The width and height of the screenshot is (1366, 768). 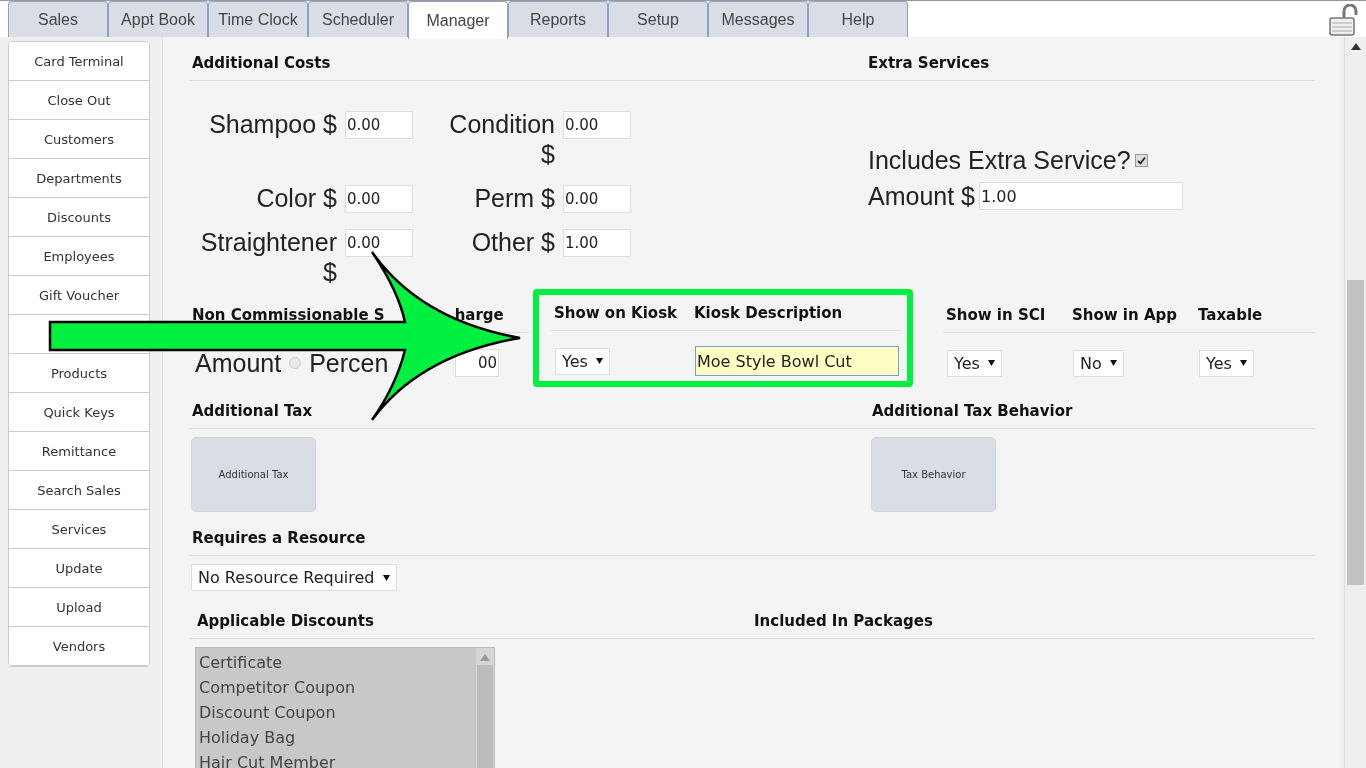 What do you see at coordinates (279, 537) in the screenshot?
I see `section-heading: Requires a Resource` at bounding box center [279, 537].